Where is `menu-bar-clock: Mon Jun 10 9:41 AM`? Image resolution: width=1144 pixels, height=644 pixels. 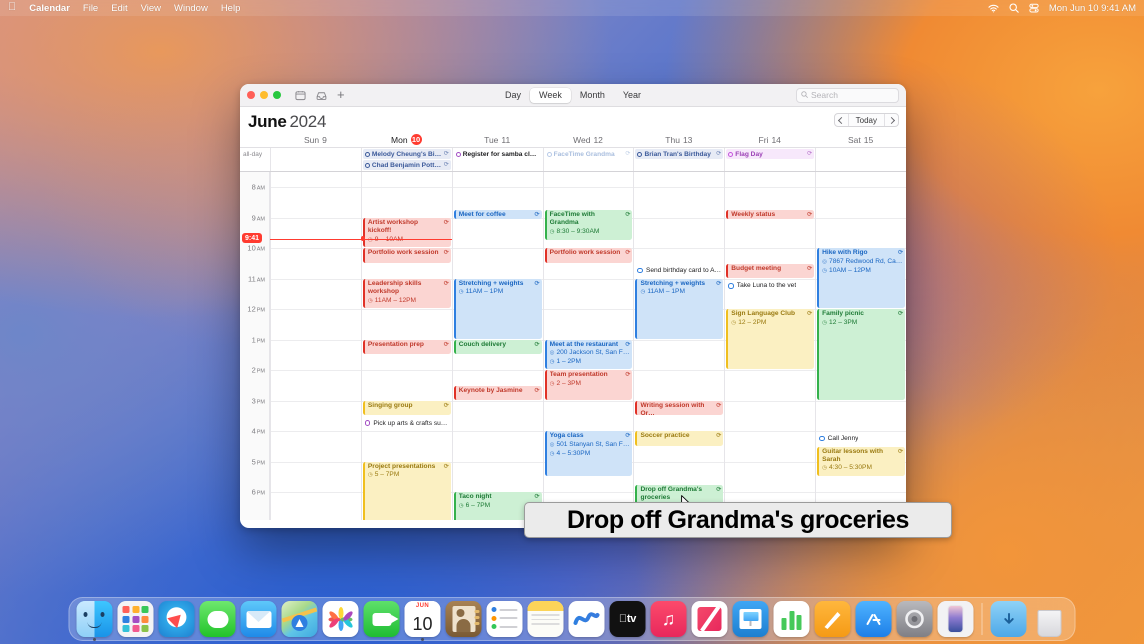 menu-bar-clock: Mon Jun 10 9:41 AM is located at coordinates (1092, 8).